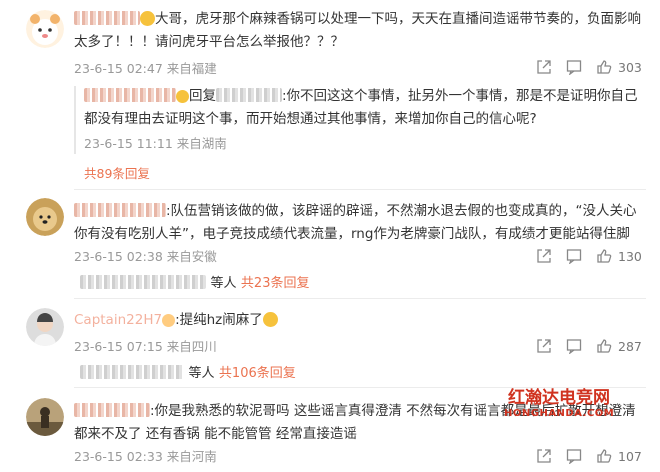 The image size is (660, 472). I want to click on like-button: 287, so click(619, 346).